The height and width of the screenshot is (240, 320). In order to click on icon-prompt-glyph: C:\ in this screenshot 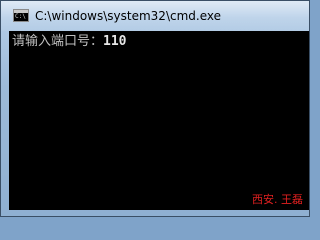, I will do `click(20, 16)`.